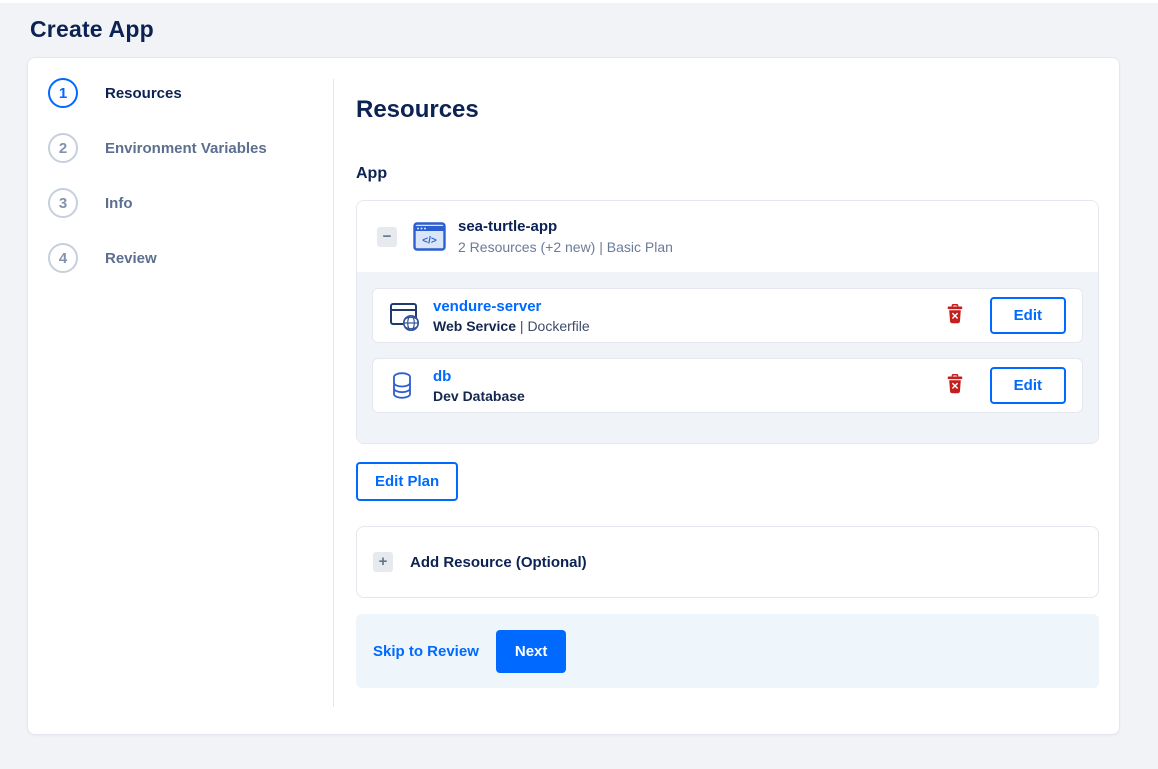  Describe the element at coordinates (333, 393) in the screenshot. I see `sidebar-divider` at that location.